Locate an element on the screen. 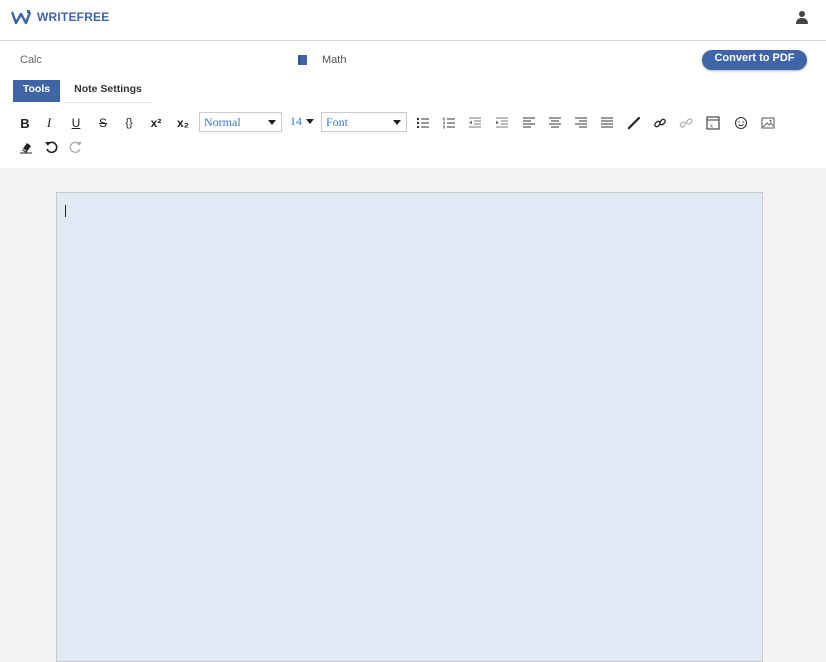 The height and width of the screenshot is (662, 826). subscript-button: x₂ is located at coordinates (183, 123).